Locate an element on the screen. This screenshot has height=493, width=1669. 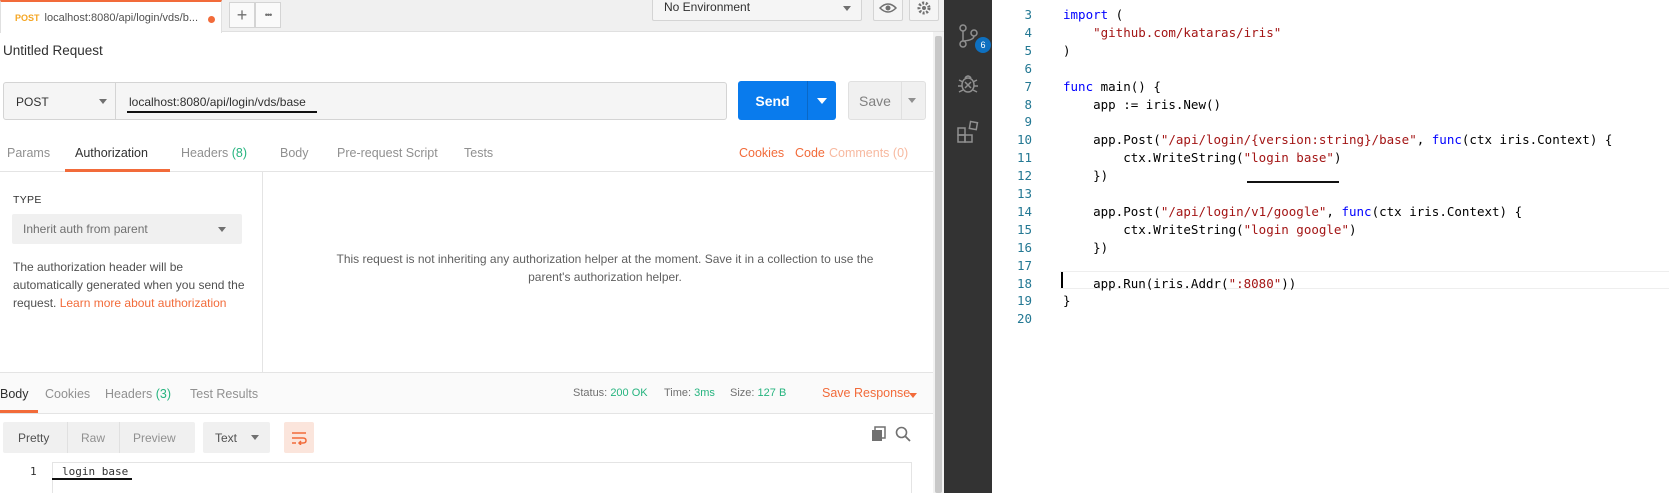
code-string: "/api/login/v1/google" is located at coordinates (1243, 211).